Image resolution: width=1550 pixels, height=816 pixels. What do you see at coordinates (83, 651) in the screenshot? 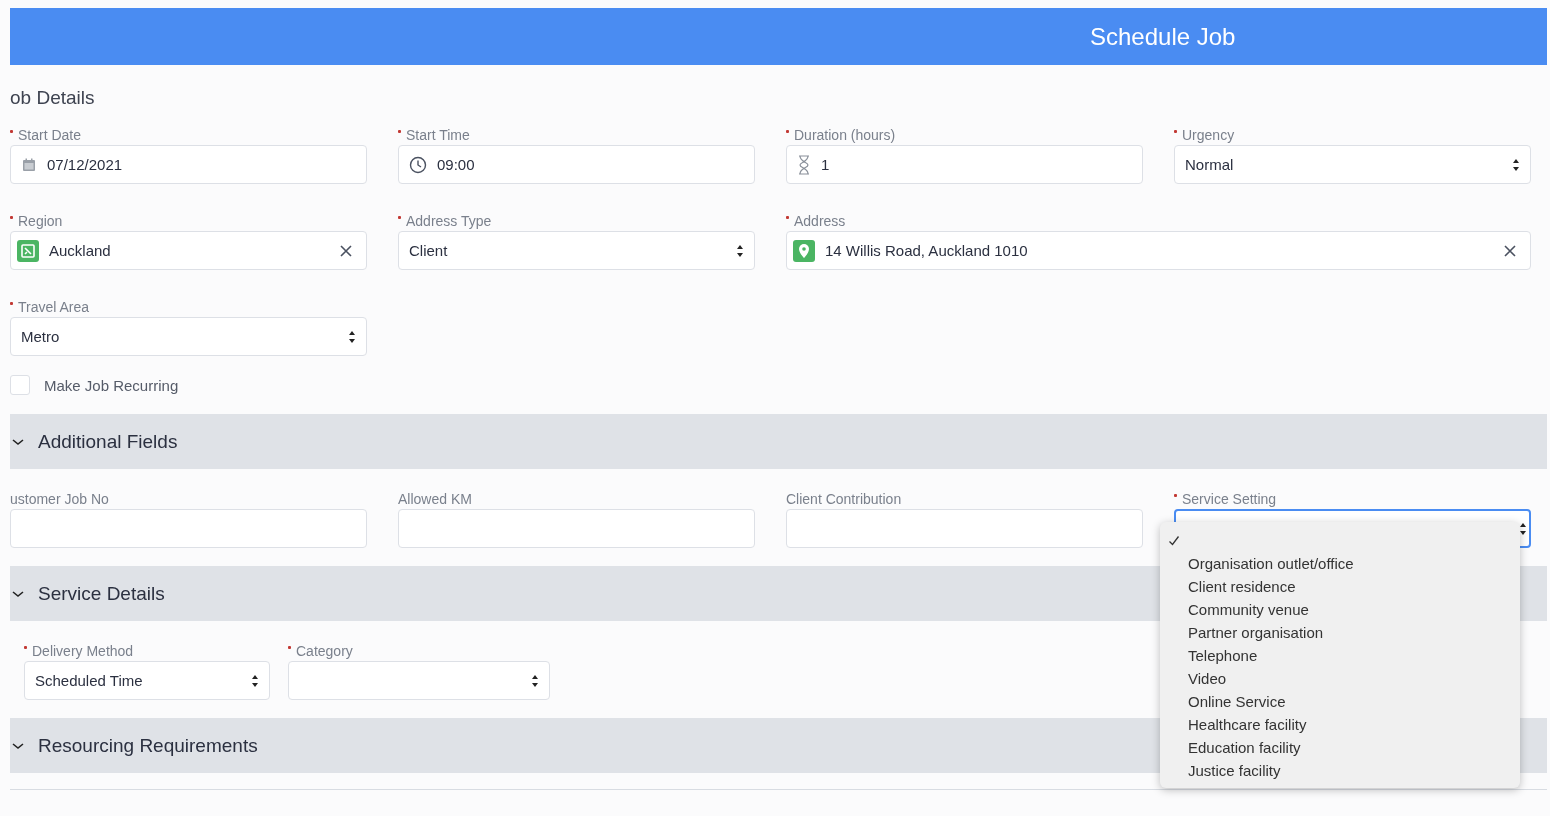
I see `field-label: Delivery Method` at bounding box center [83, 651].